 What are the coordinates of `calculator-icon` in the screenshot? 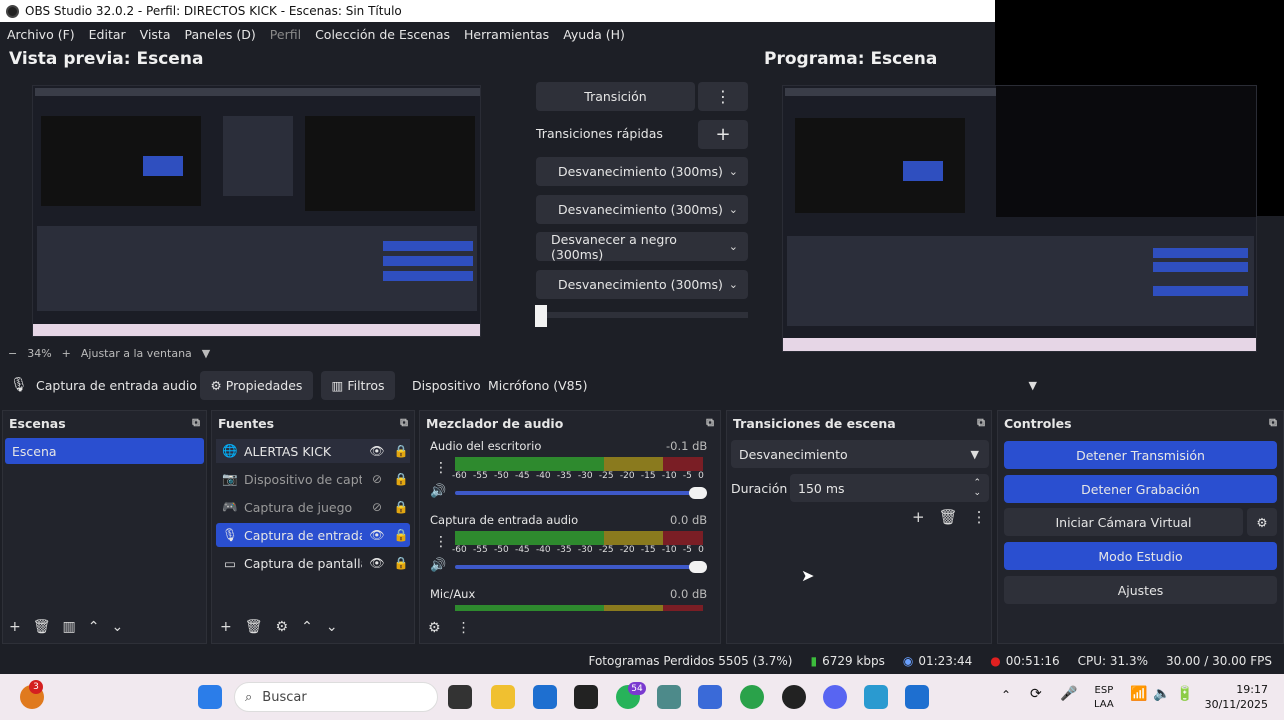 It's located at (669, 697).